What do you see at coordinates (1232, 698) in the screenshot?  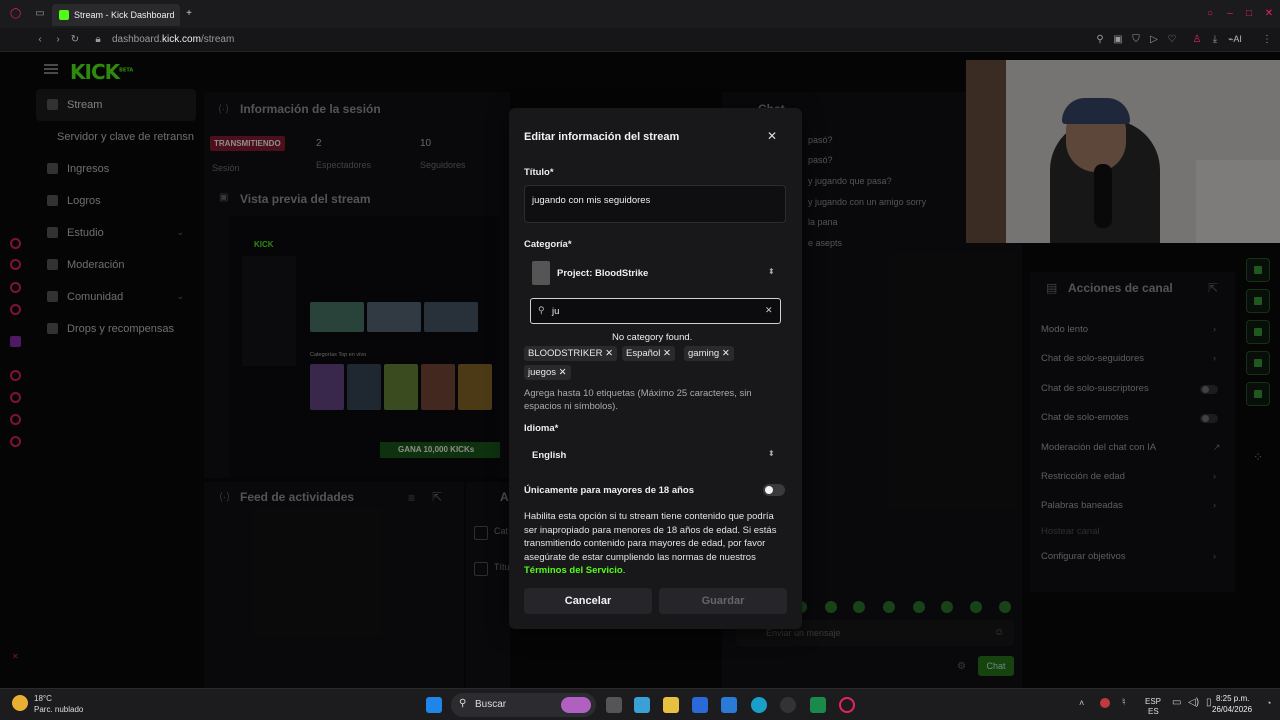 I see `clock-time: 8:25 p.m.` at bounding box center [1232, 698].